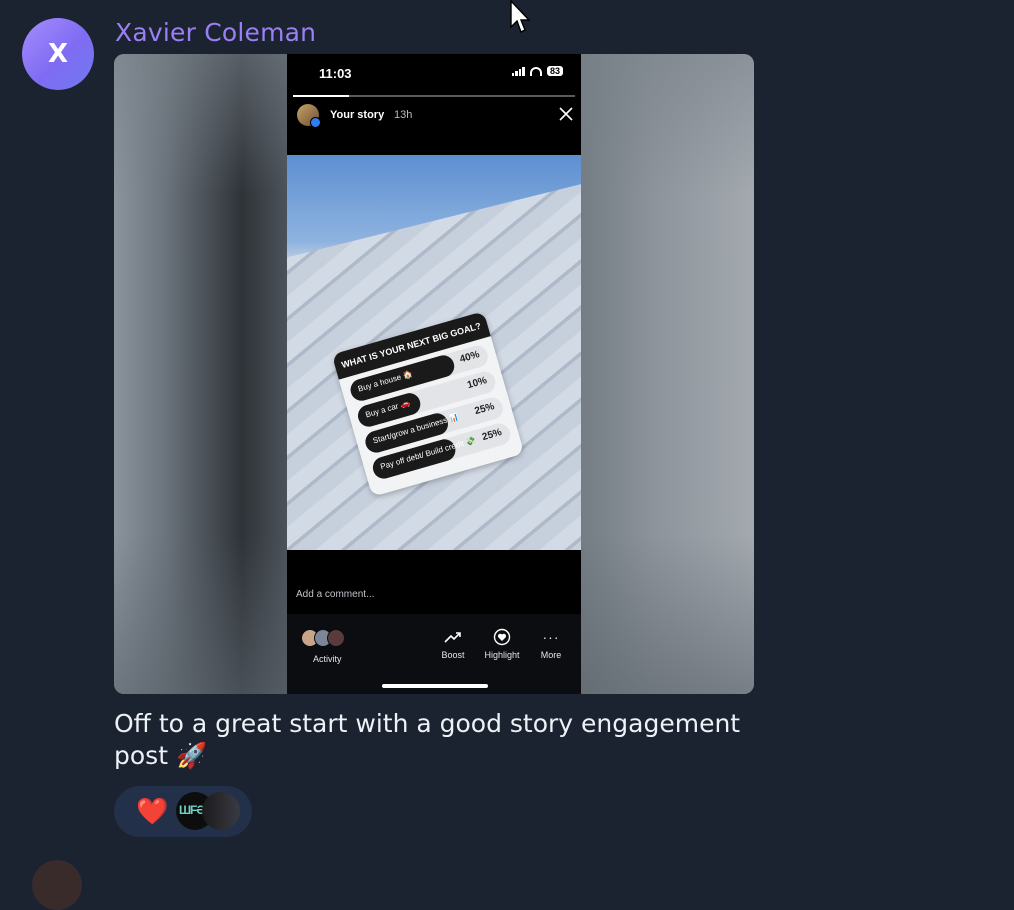 The height and width of the screenshot is (910, 1014). I want to click on battery-icon: 83, so click(554, 71).